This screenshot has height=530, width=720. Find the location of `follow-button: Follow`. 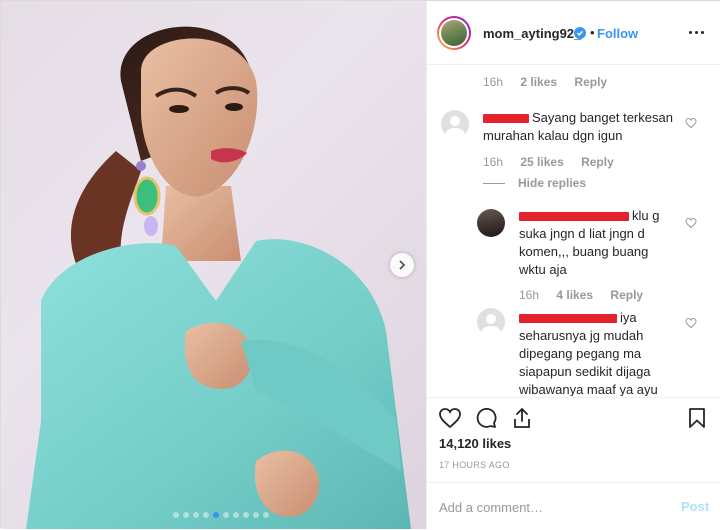

follow-button: Follow is located at coordinates (617, 33).